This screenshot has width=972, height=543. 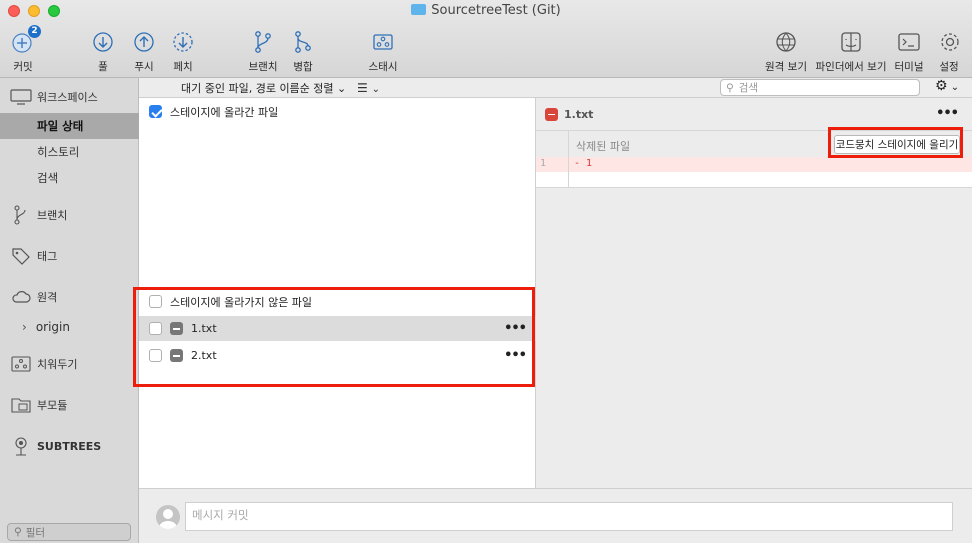 I want to click on settings-button: 설정, so click(x=949, y=51).